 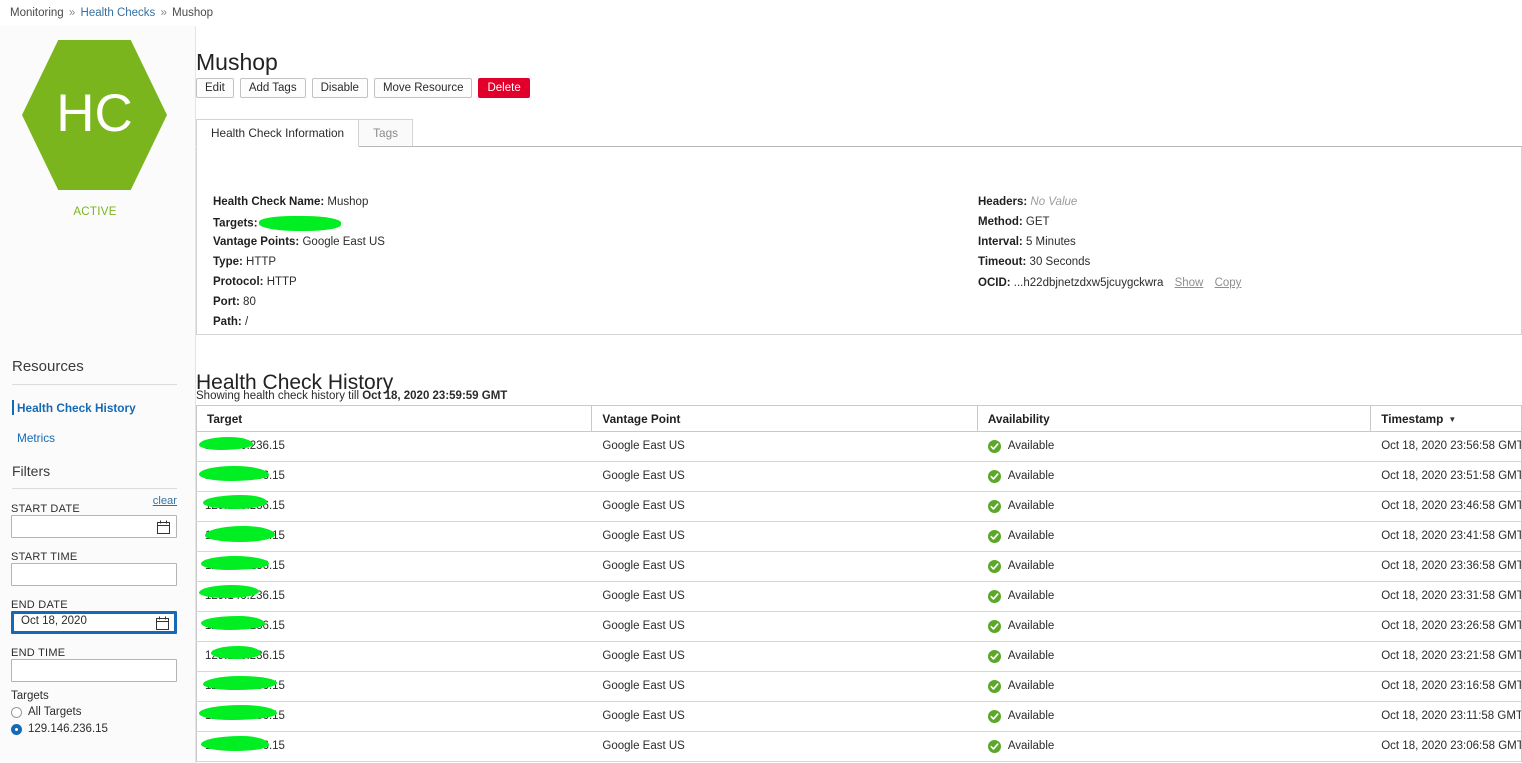 What do you see at coordinates (343, 242) in the screenshot?
I see `detail-value: Google East US` at bounding box center [343, 242].